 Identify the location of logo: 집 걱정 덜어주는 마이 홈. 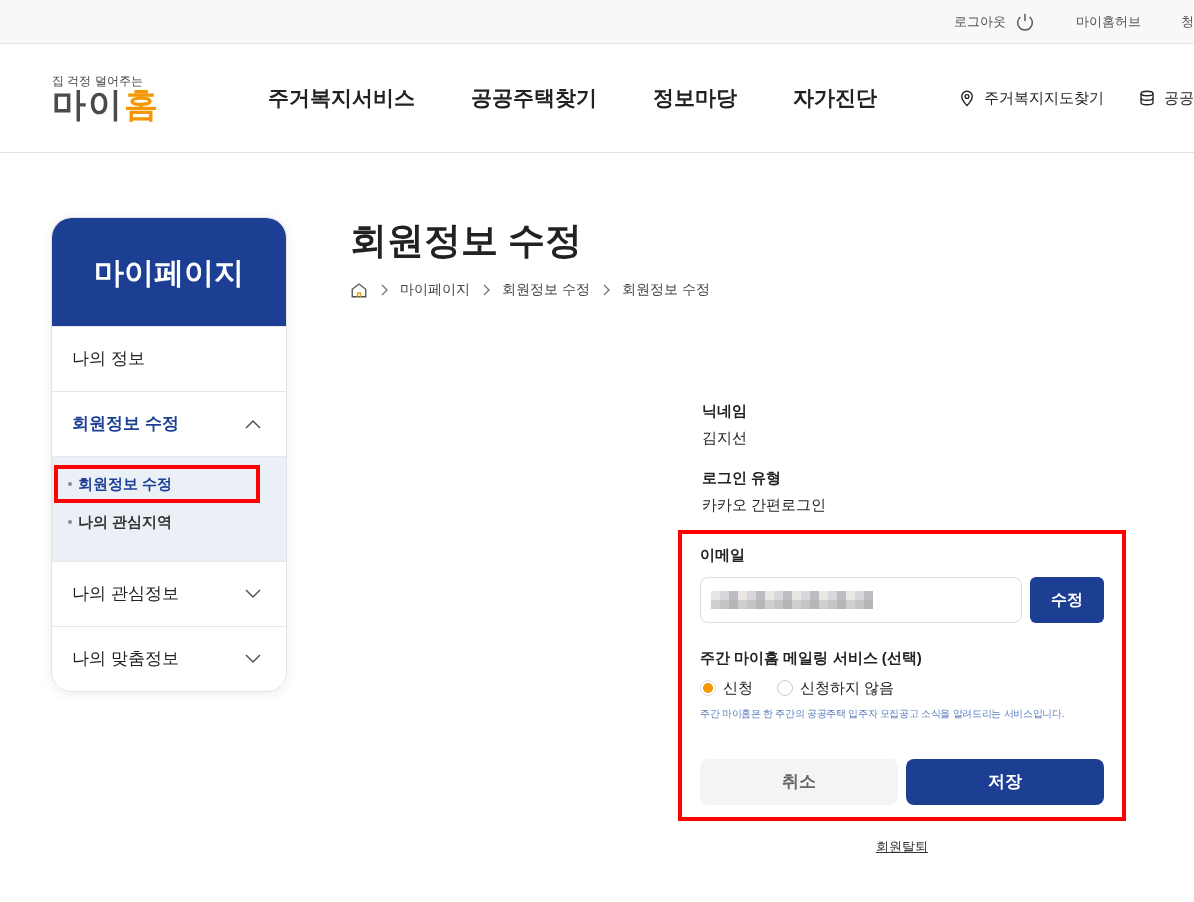
(127, 98).